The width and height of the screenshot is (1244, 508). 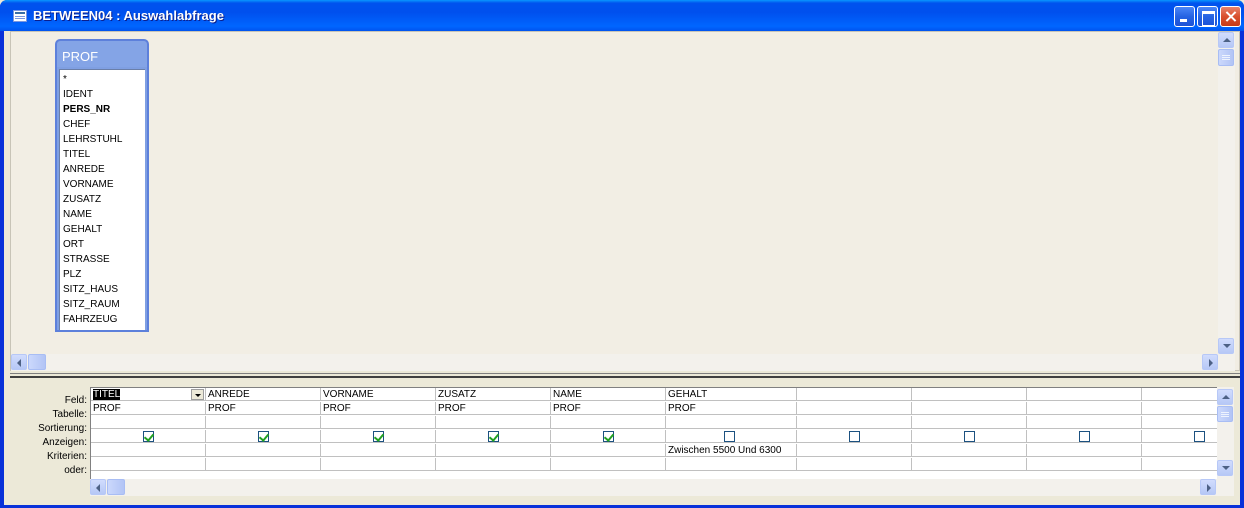 I want to click on grid-cell-field: TITEL, so click(x=148, y=394).